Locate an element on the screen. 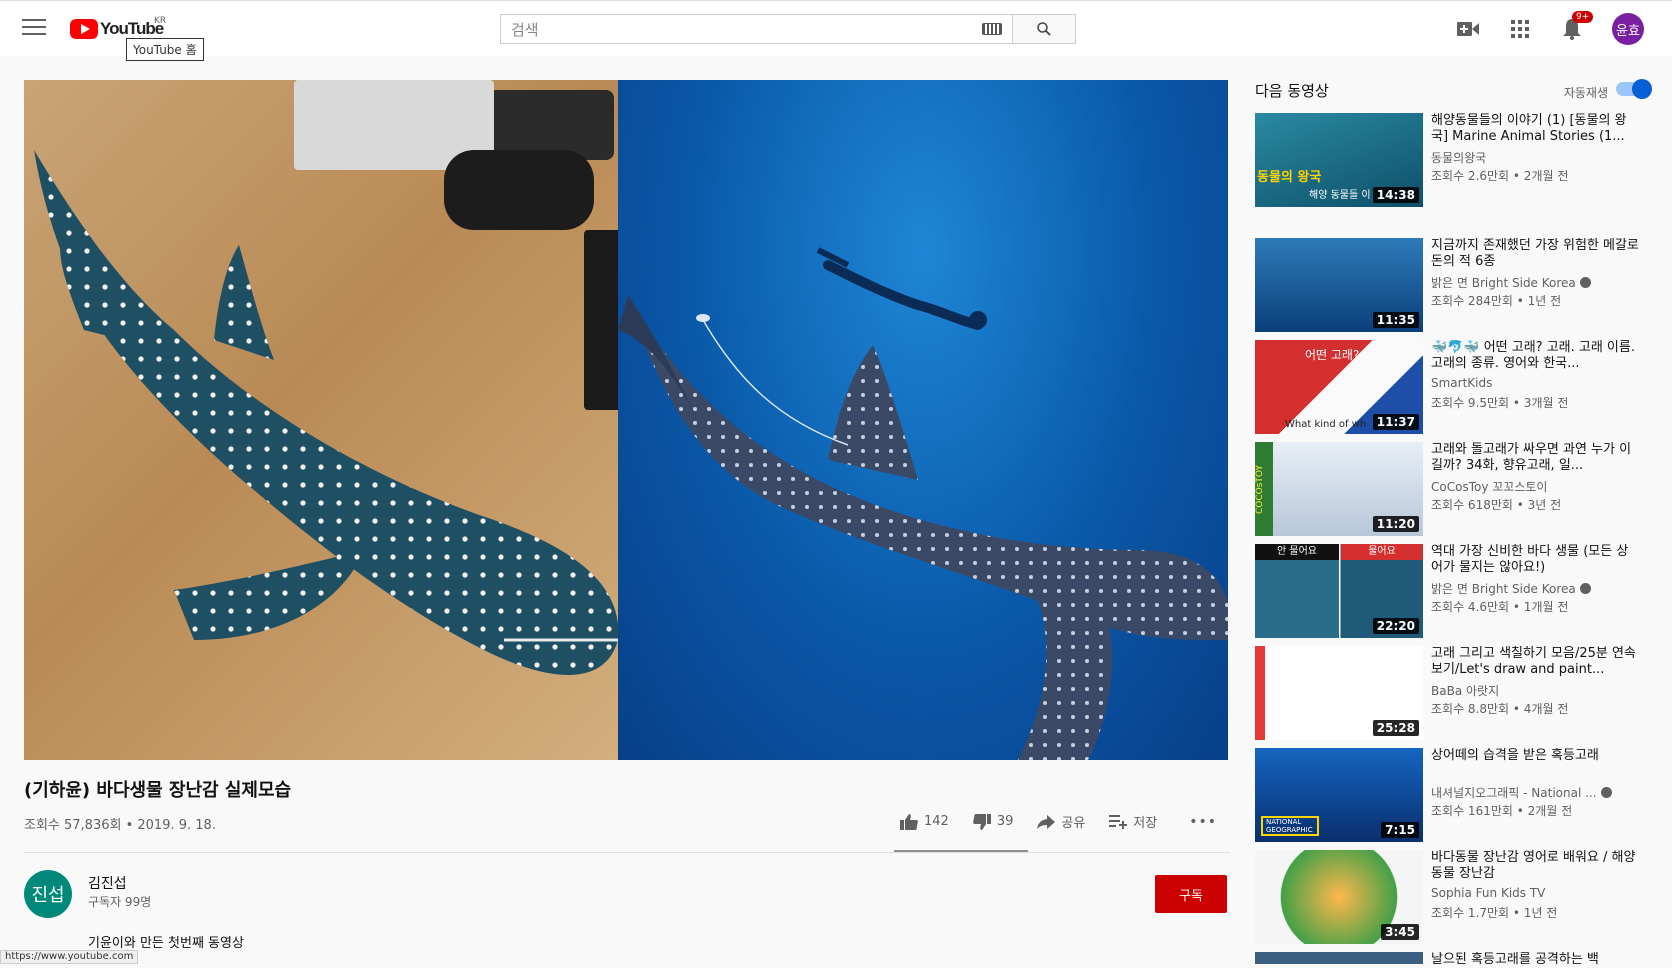 The image size is (1672, 968). video-thumbnail: 동물의 왕국 해양 동물들 이 14:38 is located at coordinates (1339, 160).